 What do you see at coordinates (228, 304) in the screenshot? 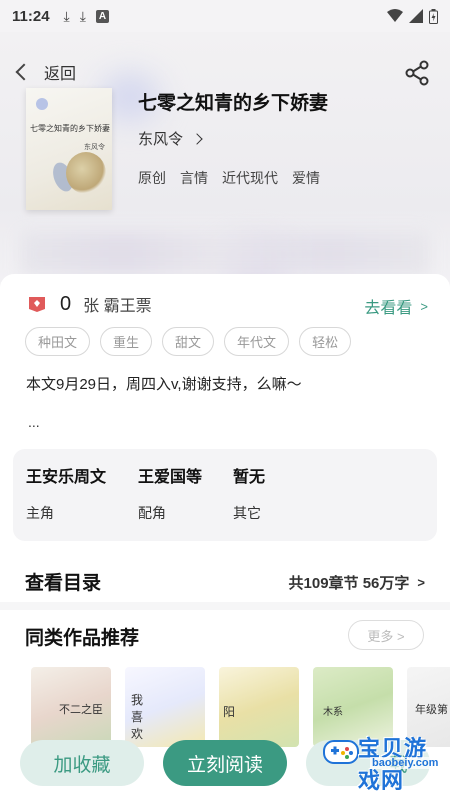
I see `ticket-row: 0 张 霸王票 去看看 >` at bounding box center [228, 304].